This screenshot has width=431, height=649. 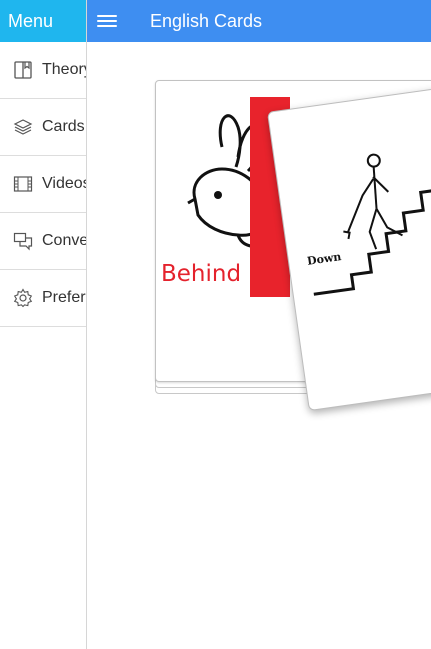 What do you see at coordinates (63, 126) in the screenshot?
I see `sidebar-item-label: Cards` at bounding box center [63, 126].